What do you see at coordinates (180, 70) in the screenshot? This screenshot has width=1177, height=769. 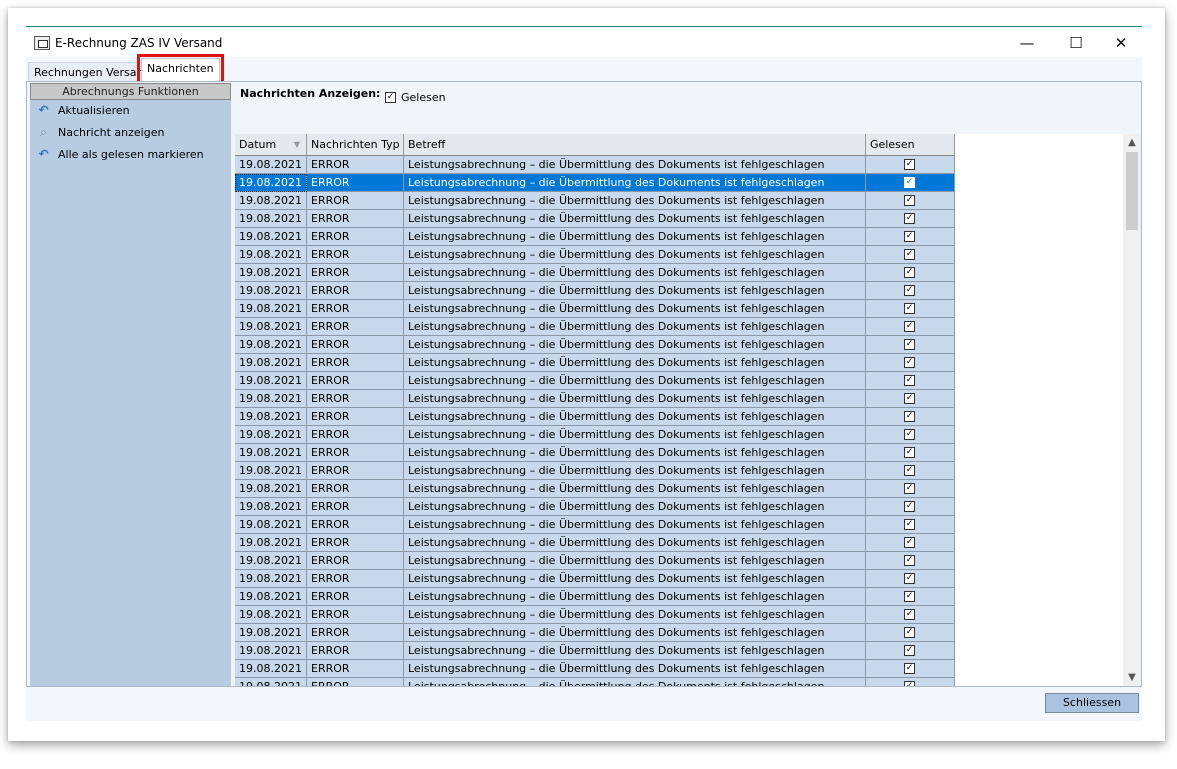 I see `tab-nachrichten: Nachrichten` at bounding box center [180, 70].